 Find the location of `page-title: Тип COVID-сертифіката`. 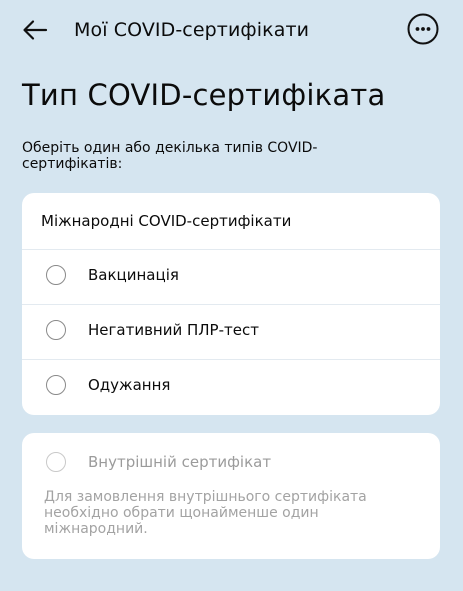

page-title: Тип COVID-сертифіката is located at coordinates (204, 95).